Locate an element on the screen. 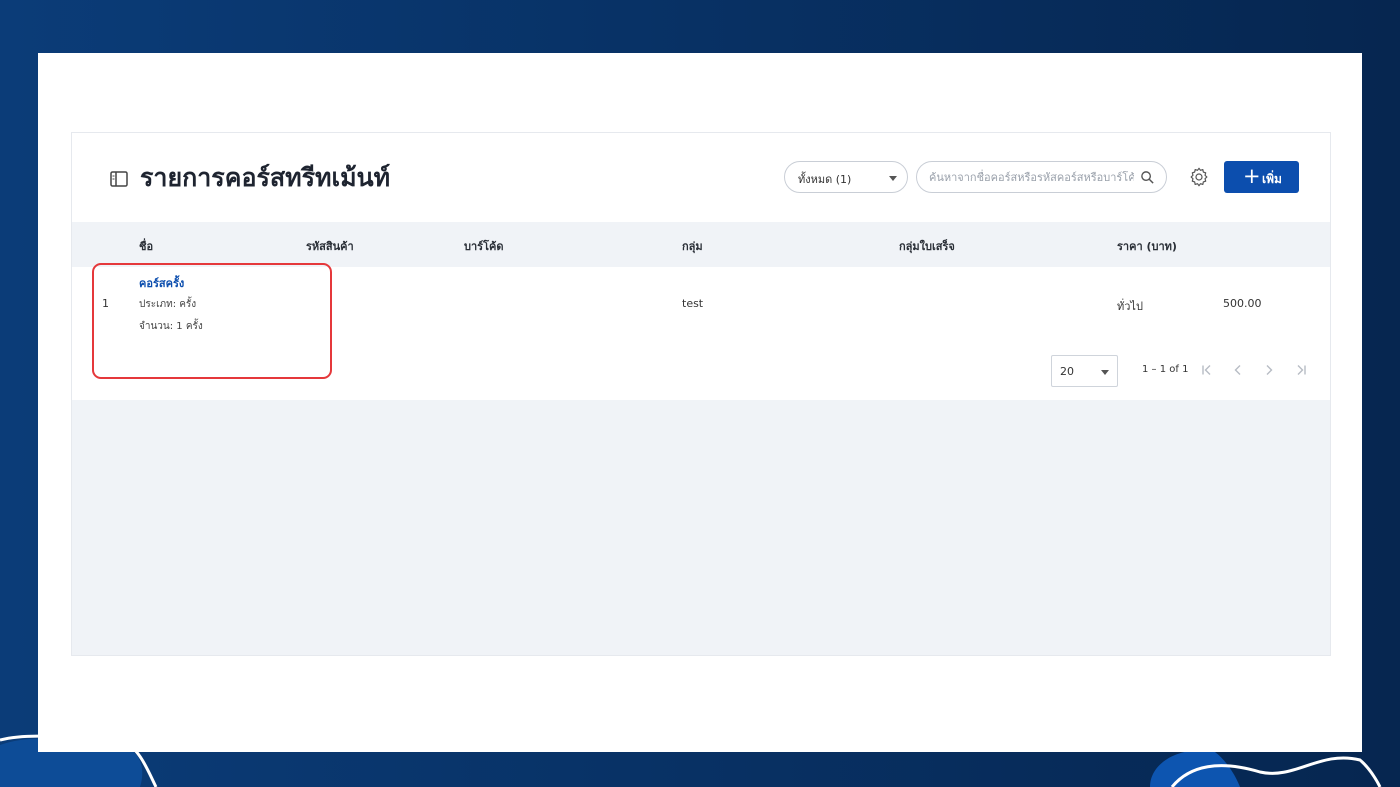 This screenshot has height=787, width=1400. prev-page-icon is located at coordinates (1238, 370).